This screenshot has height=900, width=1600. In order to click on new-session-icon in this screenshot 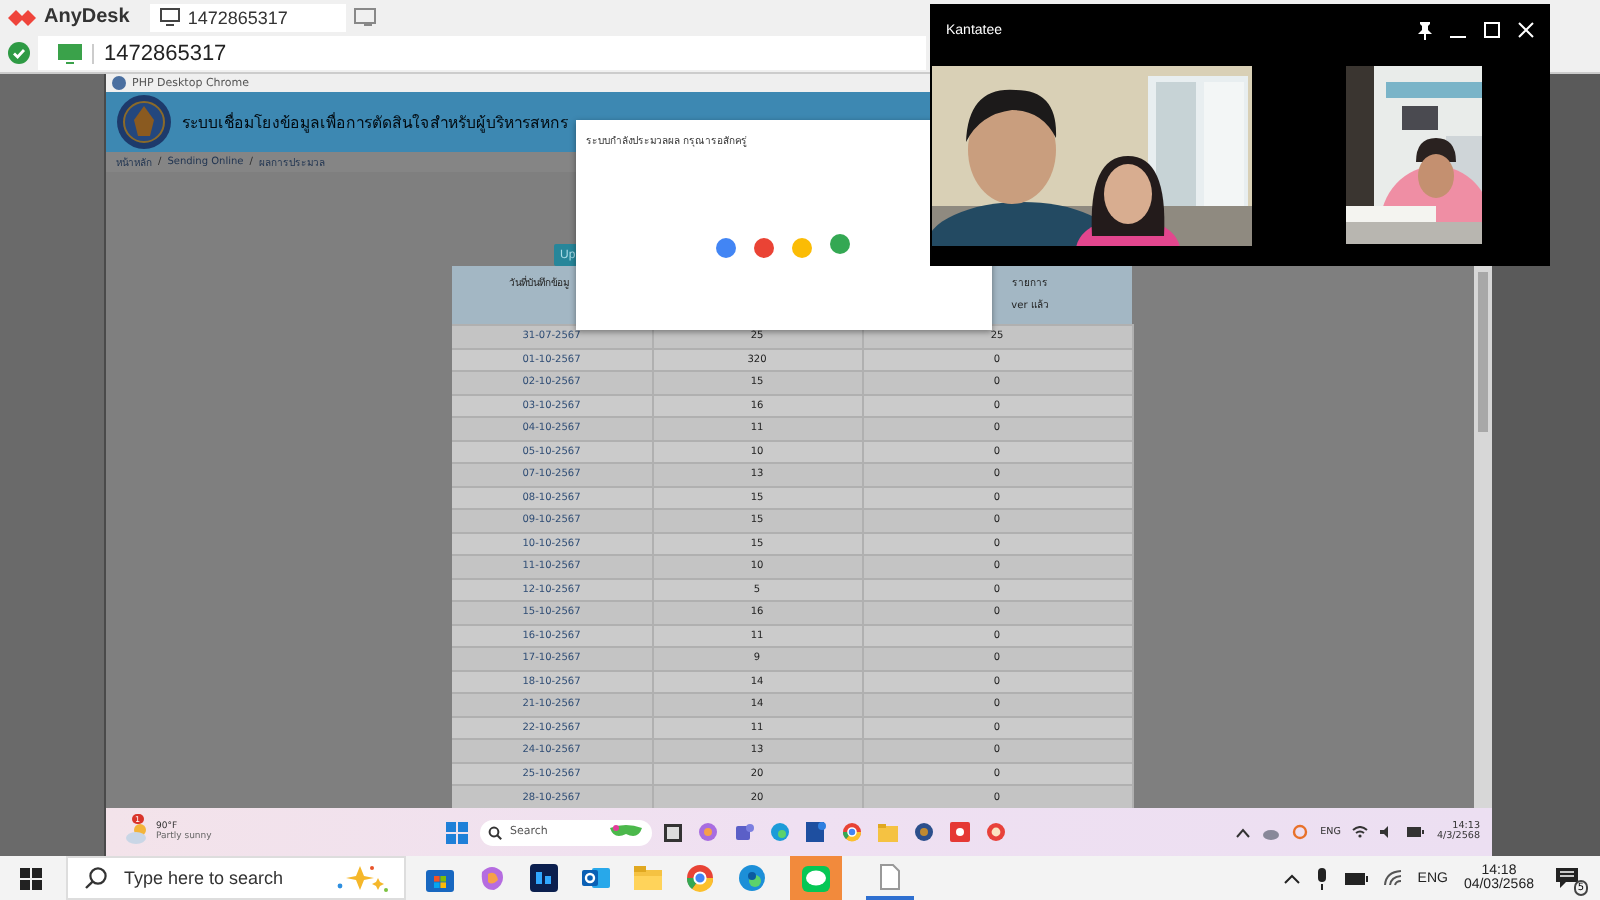, I will do `click(364, 17)`.